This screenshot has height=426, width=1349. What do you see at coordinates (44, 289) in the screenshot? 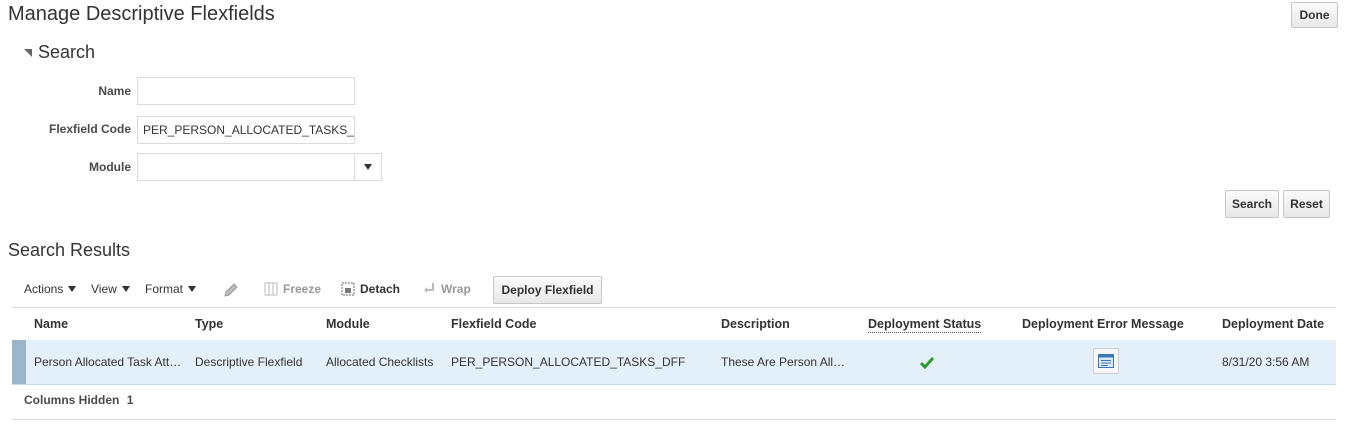
I see `actions-label: Actions` at bounding box center [44, 289].